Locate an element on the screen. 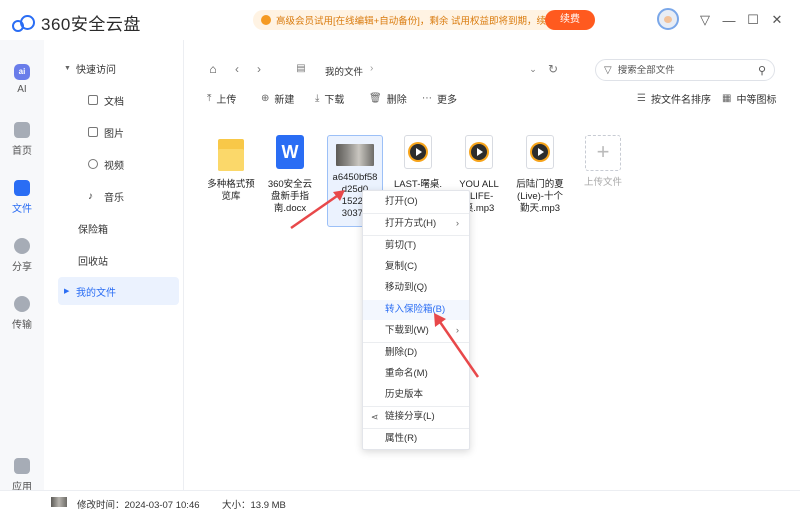 The height and width of the screenshot is (517, 800). file-size: 大小：13.9 MB is located at coordinates (254, 505).